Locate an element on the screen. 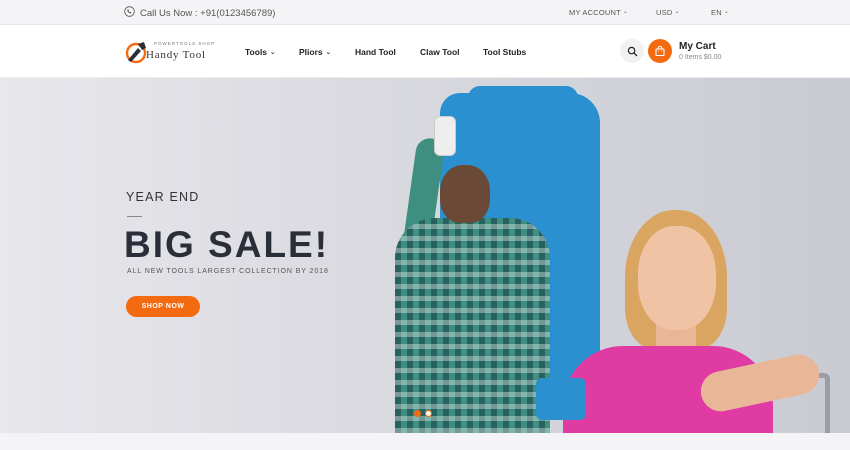  cart-button is located at coordinates (660, 51).